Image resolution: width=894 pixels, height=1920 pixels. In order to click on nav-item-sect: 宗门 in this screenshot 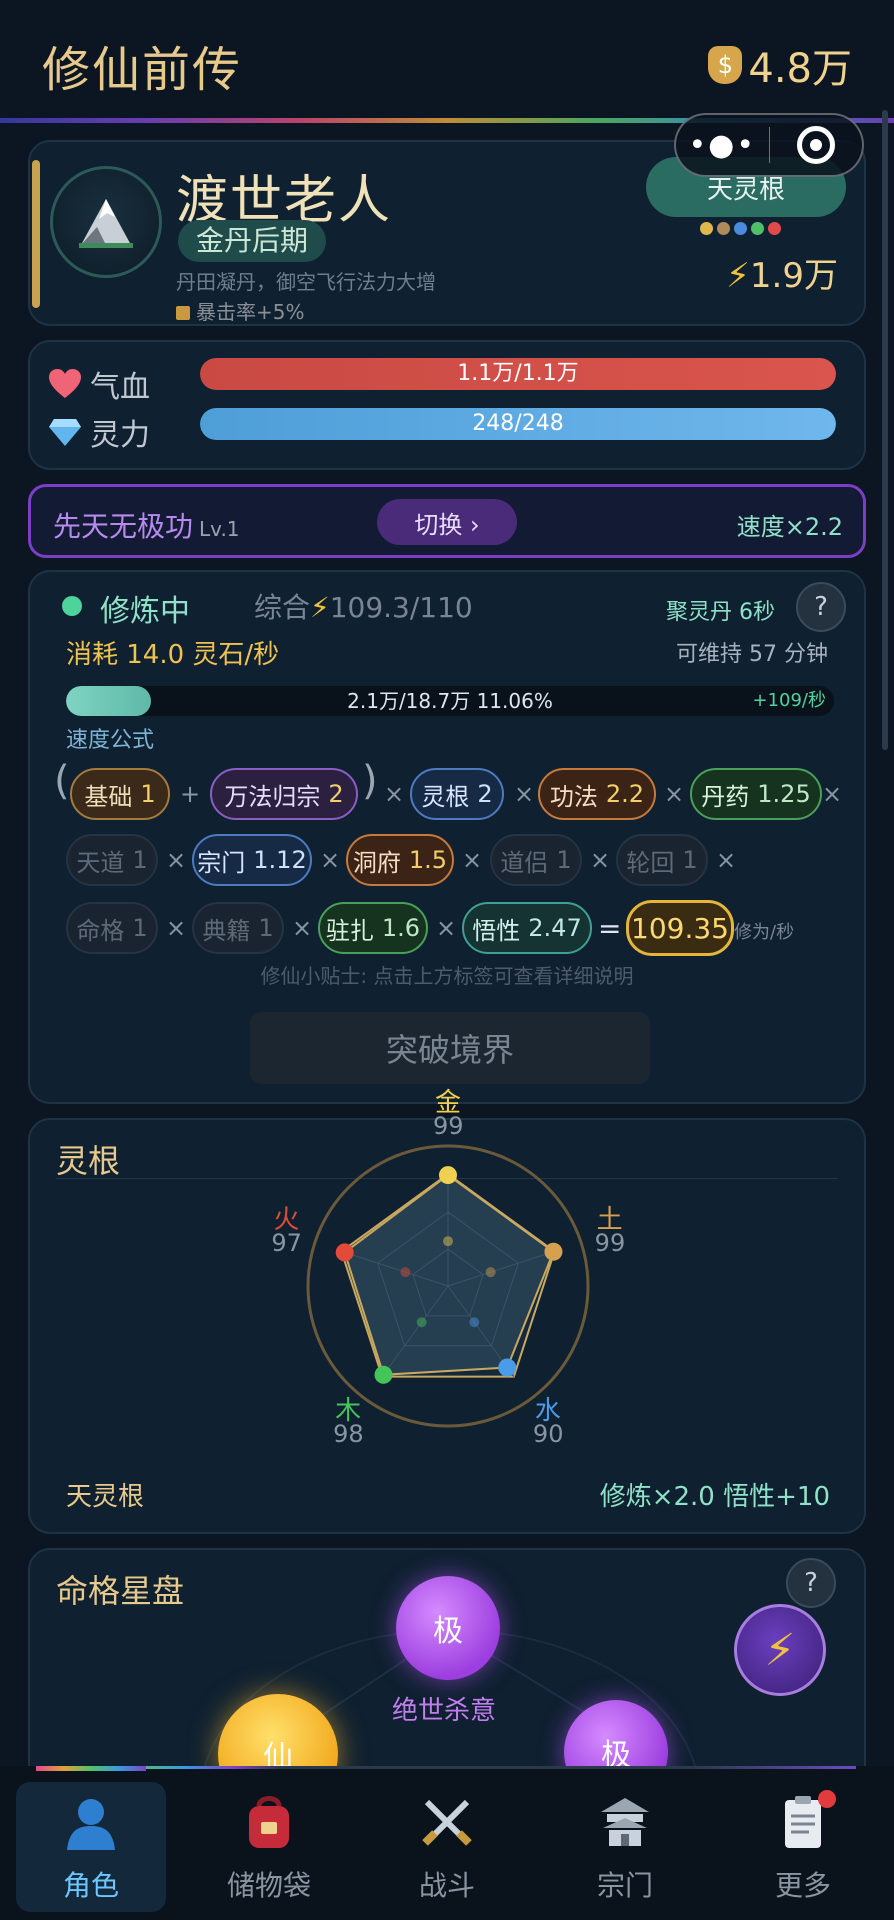, I will do `click(625, 1847)`.